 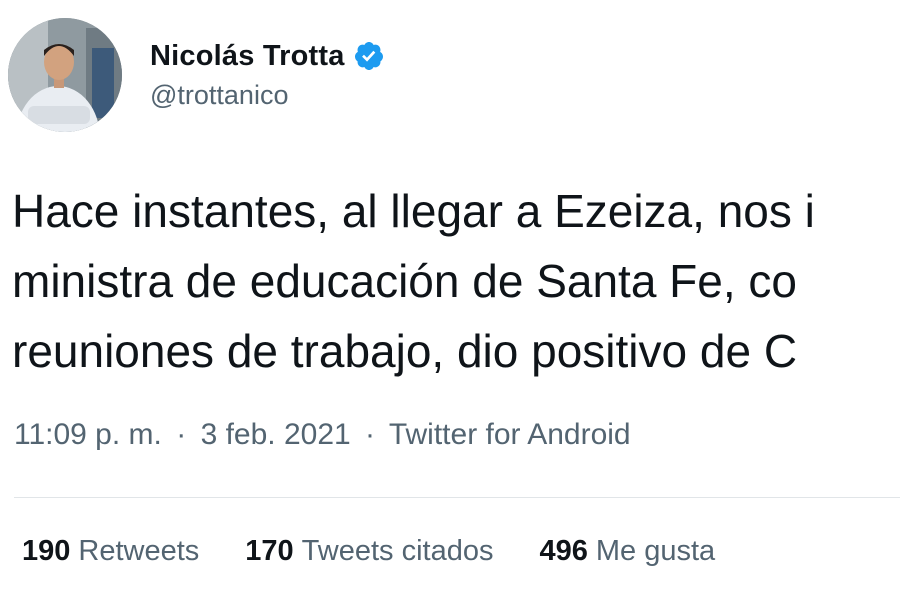 I want to click on tweet-time: 11:09 p. m., so click(x=88, y=434).